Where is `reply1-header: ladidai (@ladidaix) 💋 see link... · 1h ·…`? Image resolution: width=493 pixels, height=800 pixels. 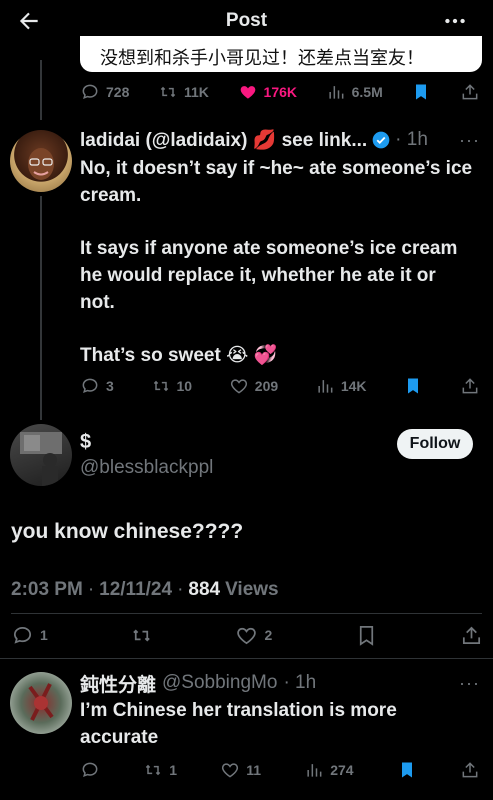 reply1-header: ladidai (@ladidaix) 💋 see link... · 1h ·… is located at coordinates (280, 140).